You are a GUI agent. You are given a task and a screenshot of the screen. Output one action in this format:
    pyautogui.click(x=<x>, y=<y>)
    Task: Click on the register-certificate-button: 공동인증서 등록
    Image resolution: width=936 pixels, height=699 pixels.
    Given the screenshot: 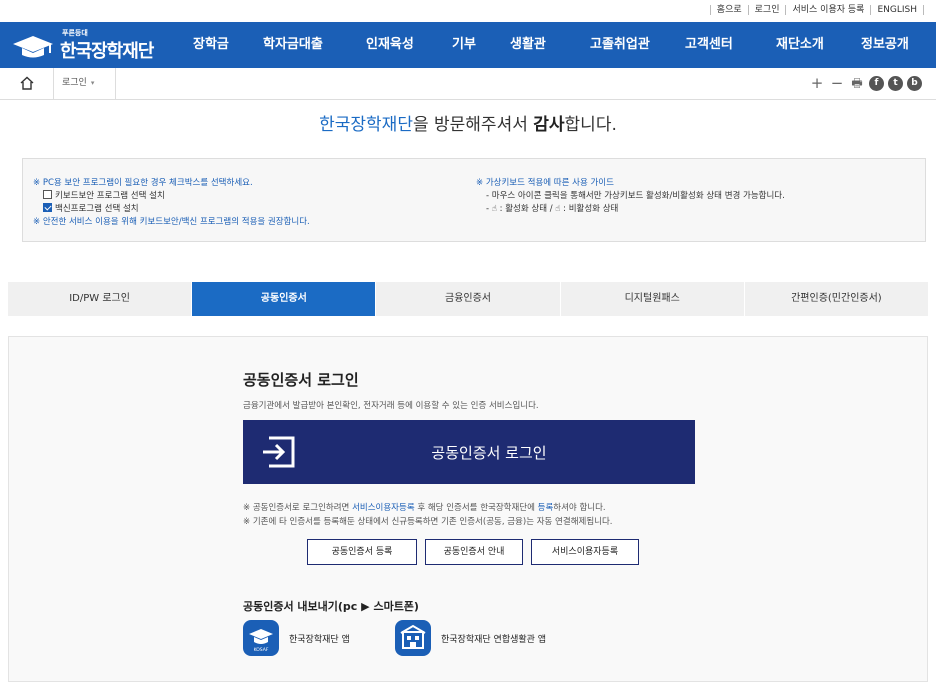 What is the action you would take?
    pyautogui.click(x=362, y=552)
    